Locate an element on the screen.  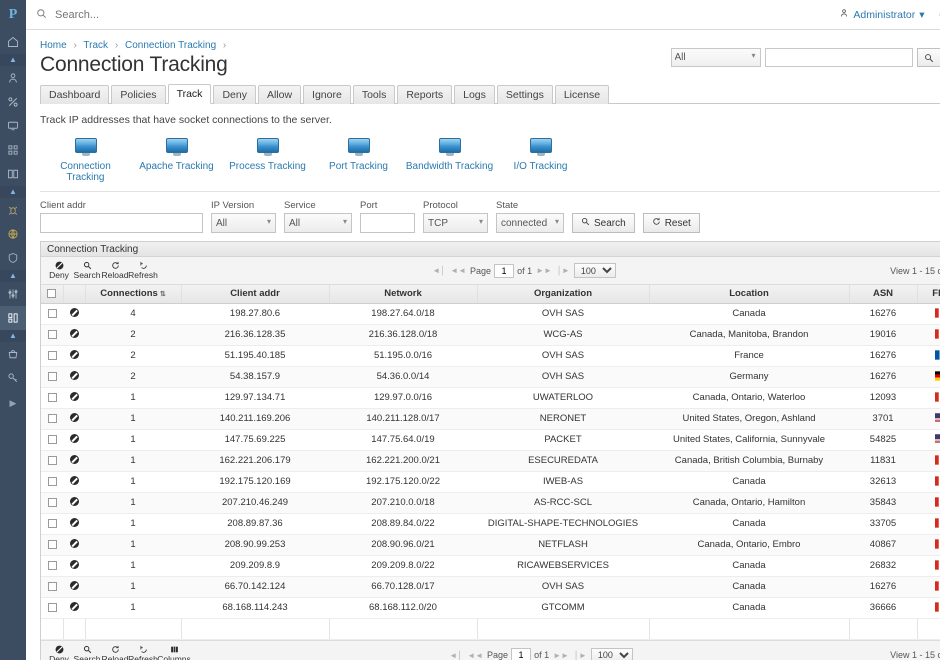
column-header-asn: ASN is located at coordinates (883, 294).